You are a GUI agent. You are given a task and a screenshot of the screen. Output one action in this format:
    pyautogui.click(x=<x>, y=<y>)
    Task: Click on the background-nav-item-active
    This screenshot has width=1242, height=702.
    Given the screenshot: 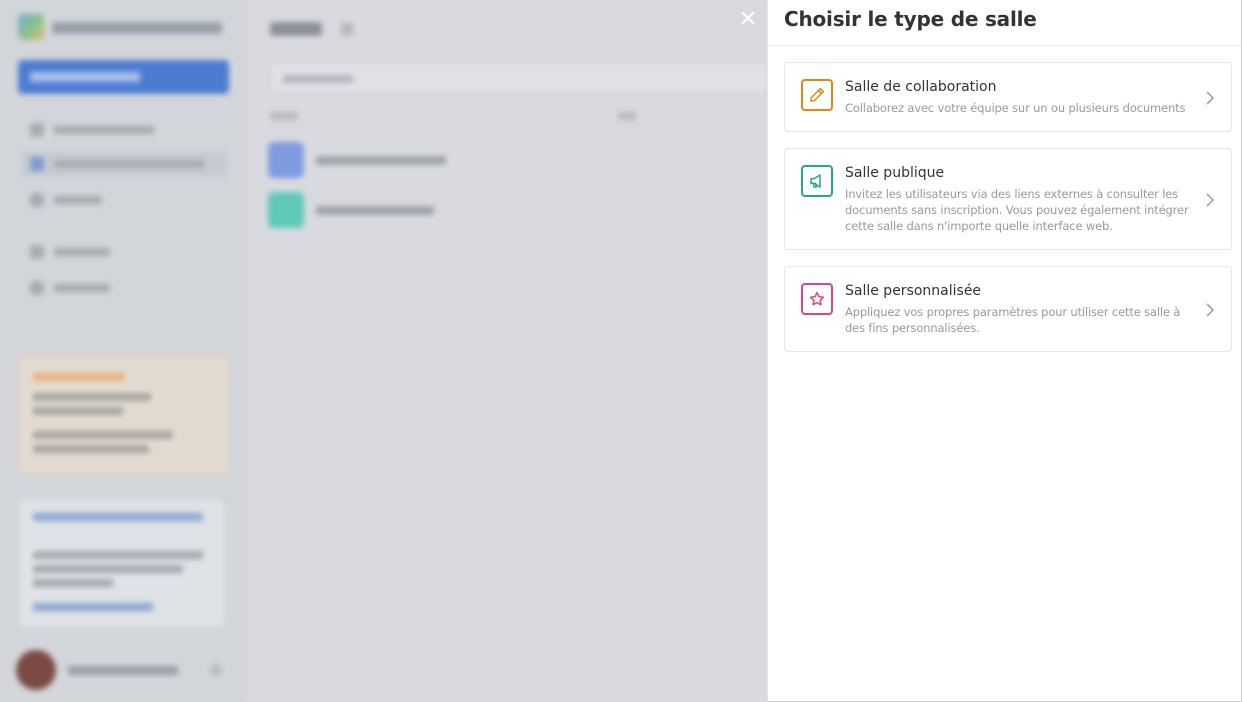 What is the action you would take?
    pyautogui.click(x=124, y=164)
    